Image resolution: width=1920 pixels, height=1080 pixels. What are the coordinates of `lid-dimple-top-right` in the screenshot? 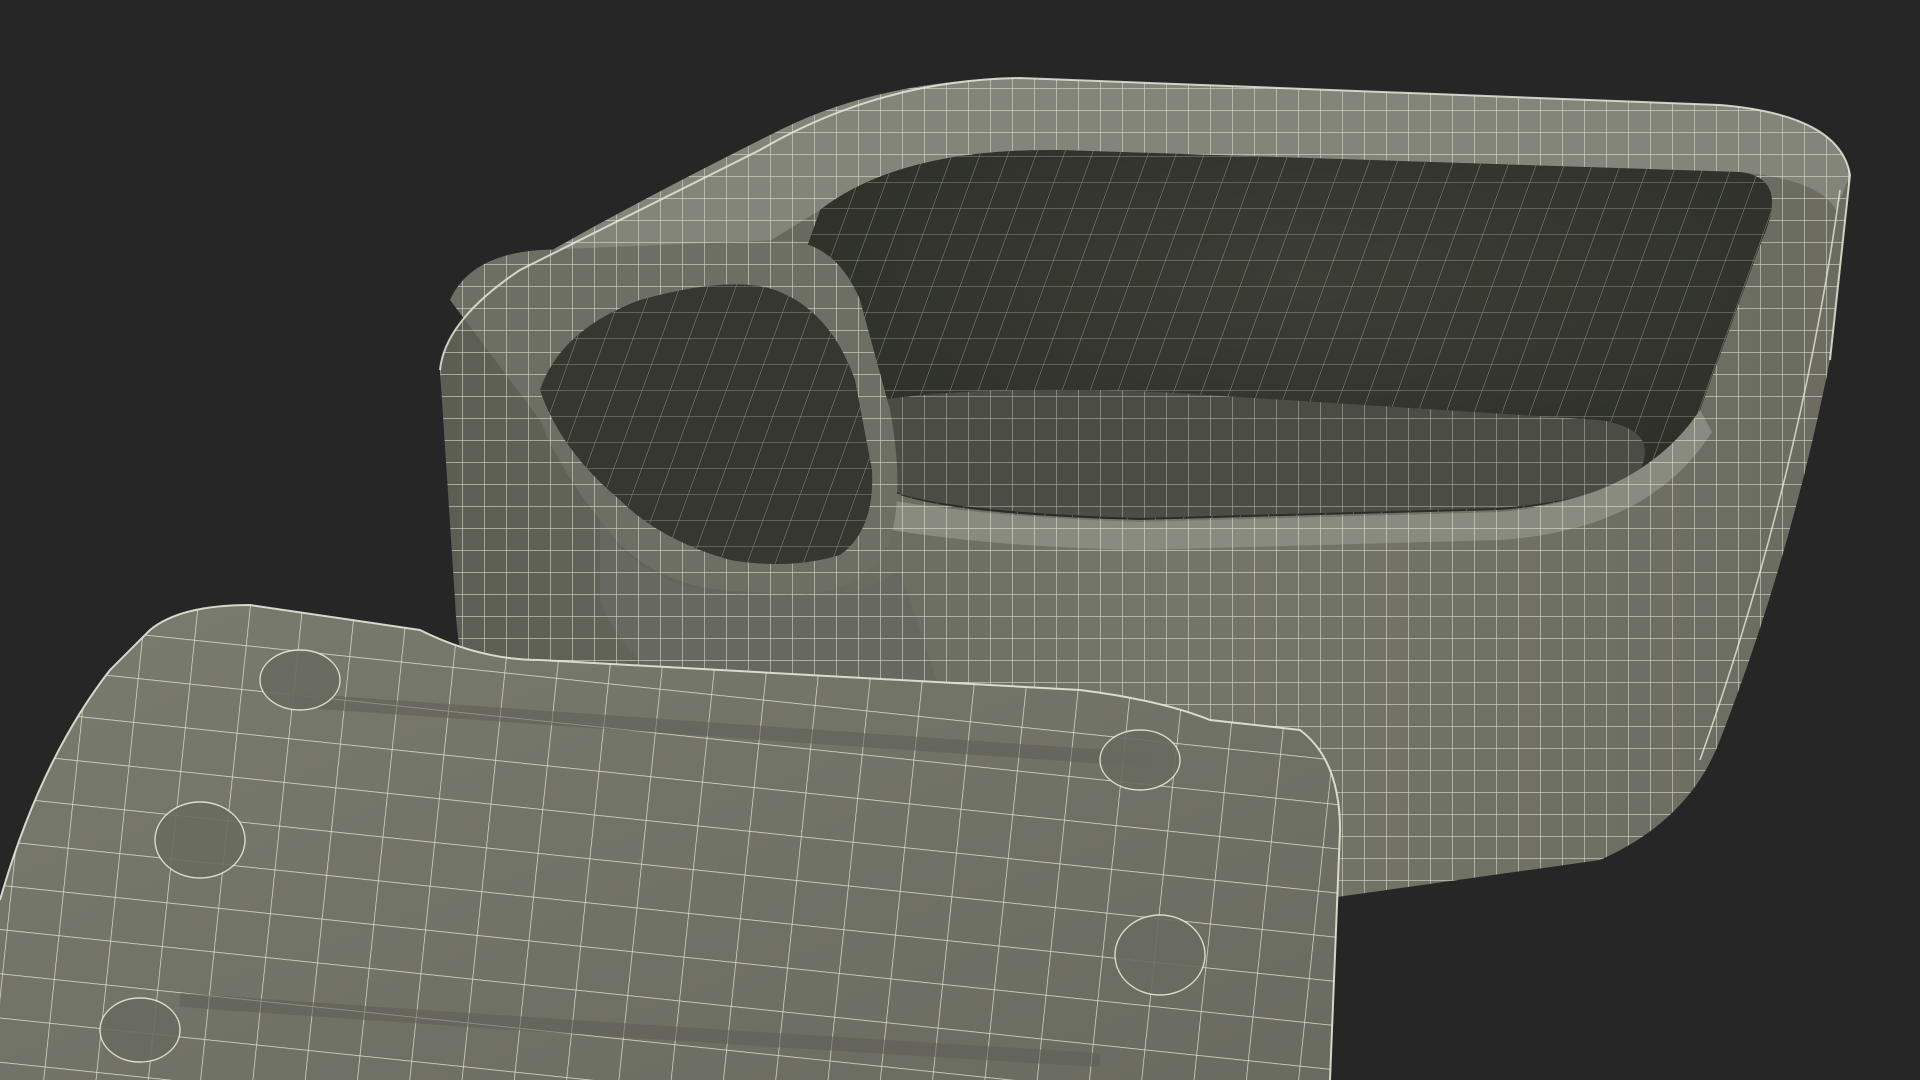 It's located at (1140, 760).